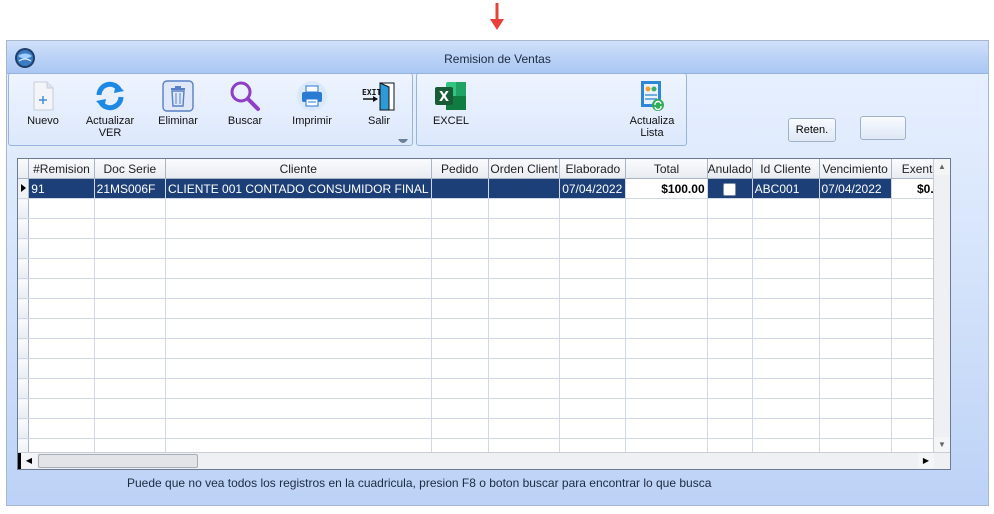 This screenshot has height=514, width=994. I want to click on excel-icon: X, so click(450, 96).